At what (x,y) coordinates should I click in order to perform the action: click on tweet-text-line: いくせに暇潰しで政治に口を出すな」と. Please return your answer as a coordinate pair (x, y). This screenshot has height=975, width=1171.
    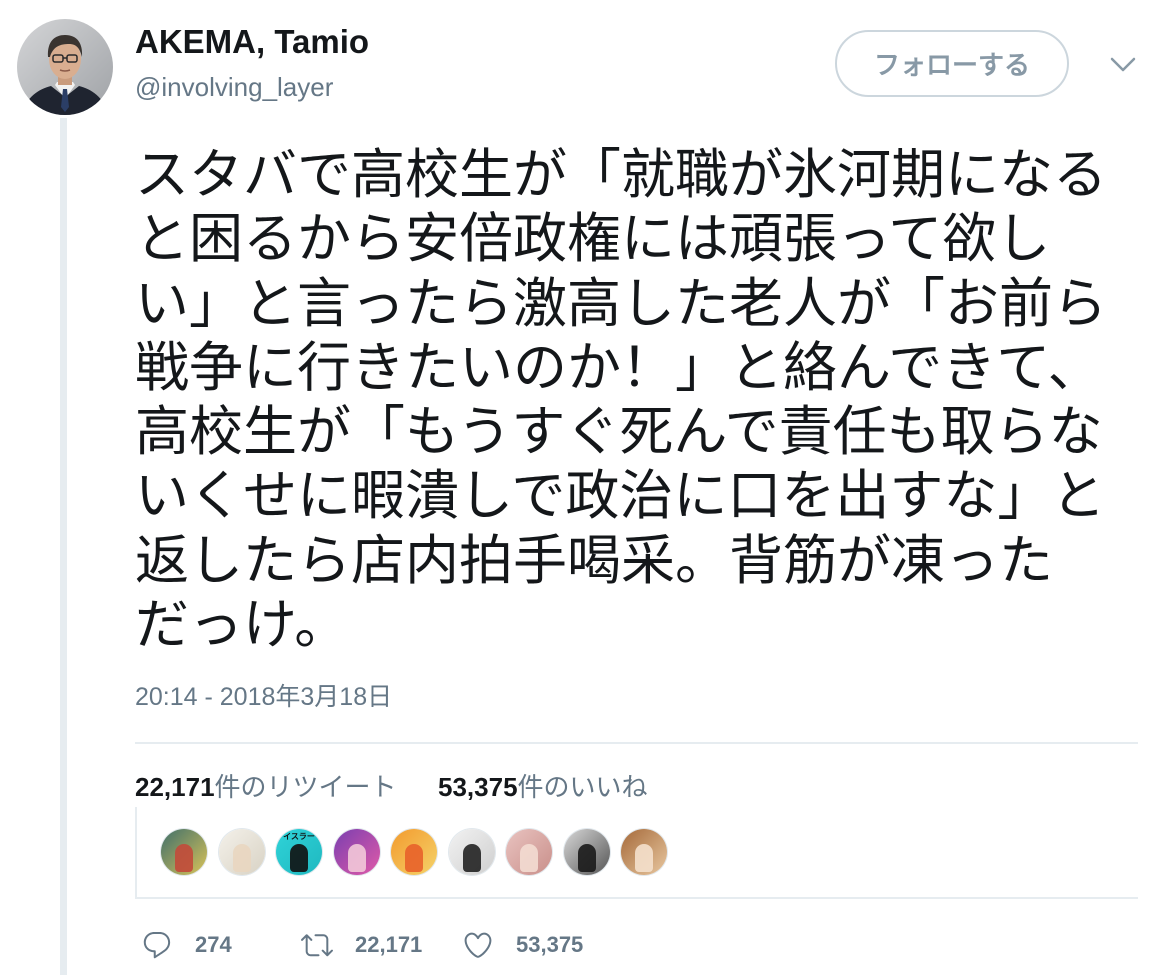
    Looking at the image, I should click on (620, 496).